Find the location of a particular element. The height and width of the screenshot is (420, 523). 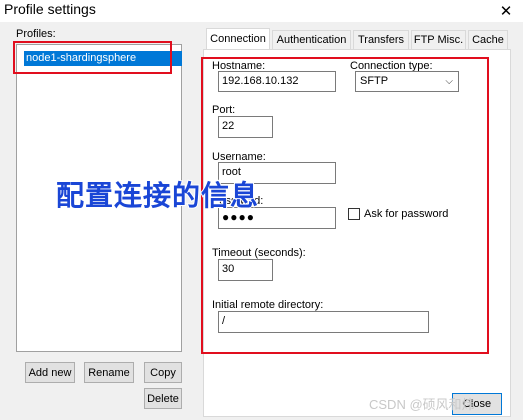

add-new-button: Add new is located at coordinates (50, 372).